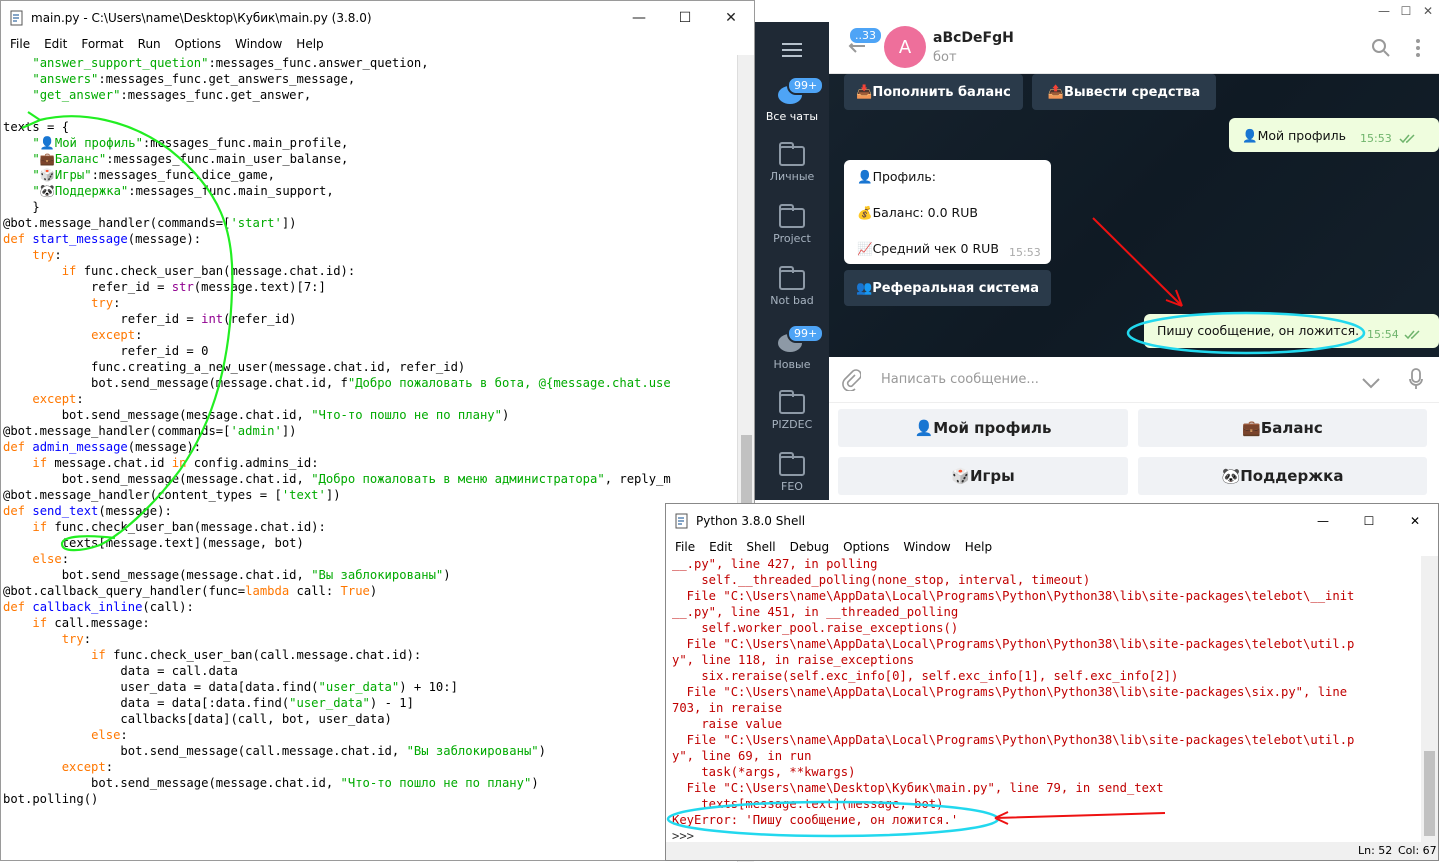 The image size is (1439, 862). I want to click on chat-name: aBcDeFgH, so click(973, 38).